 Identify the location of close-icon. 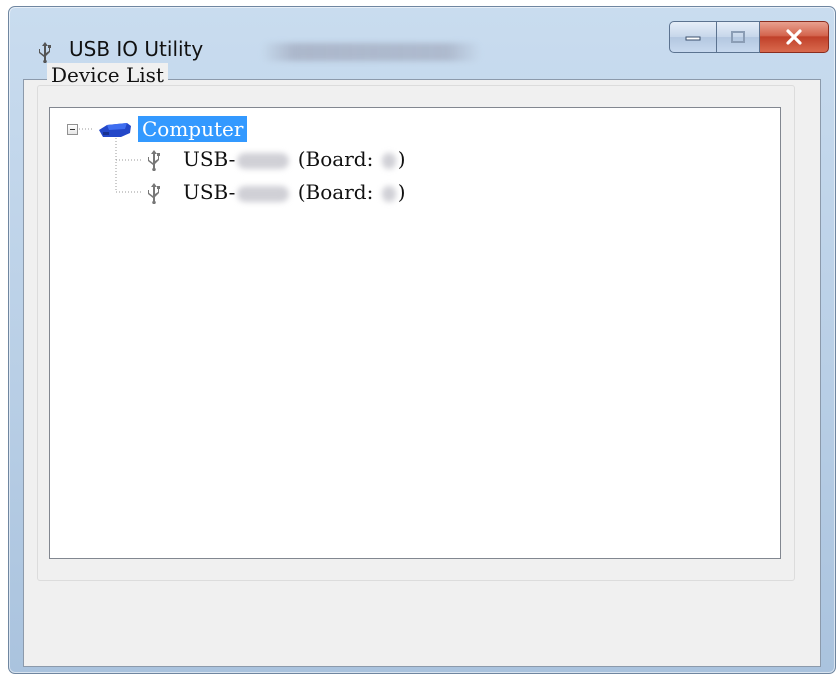
(794, 37).